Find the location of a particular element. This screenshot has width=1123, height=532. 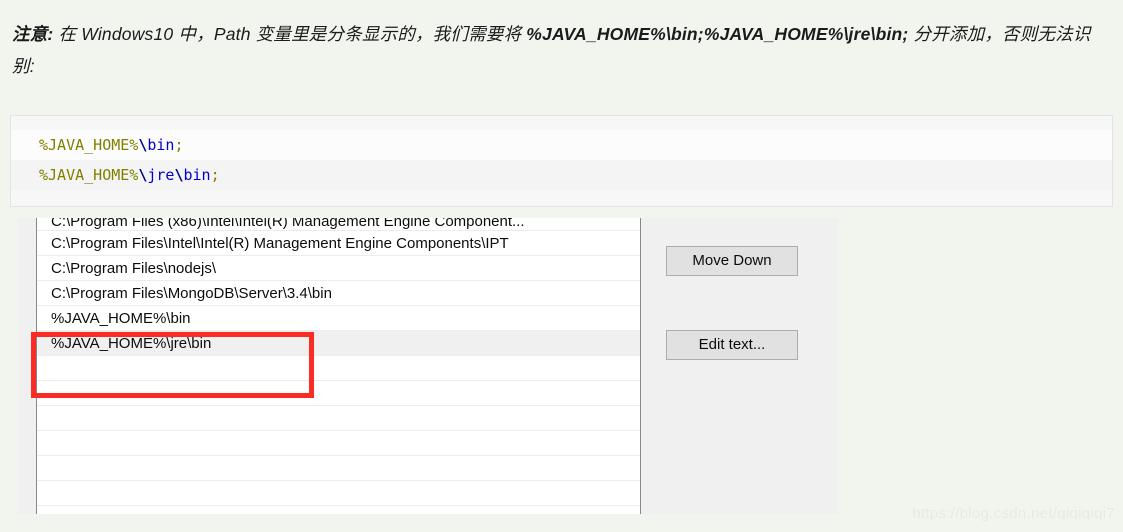

list-item-java-home-bin: %JAVA_HOME%\bin is located at coordinates (338, 318).